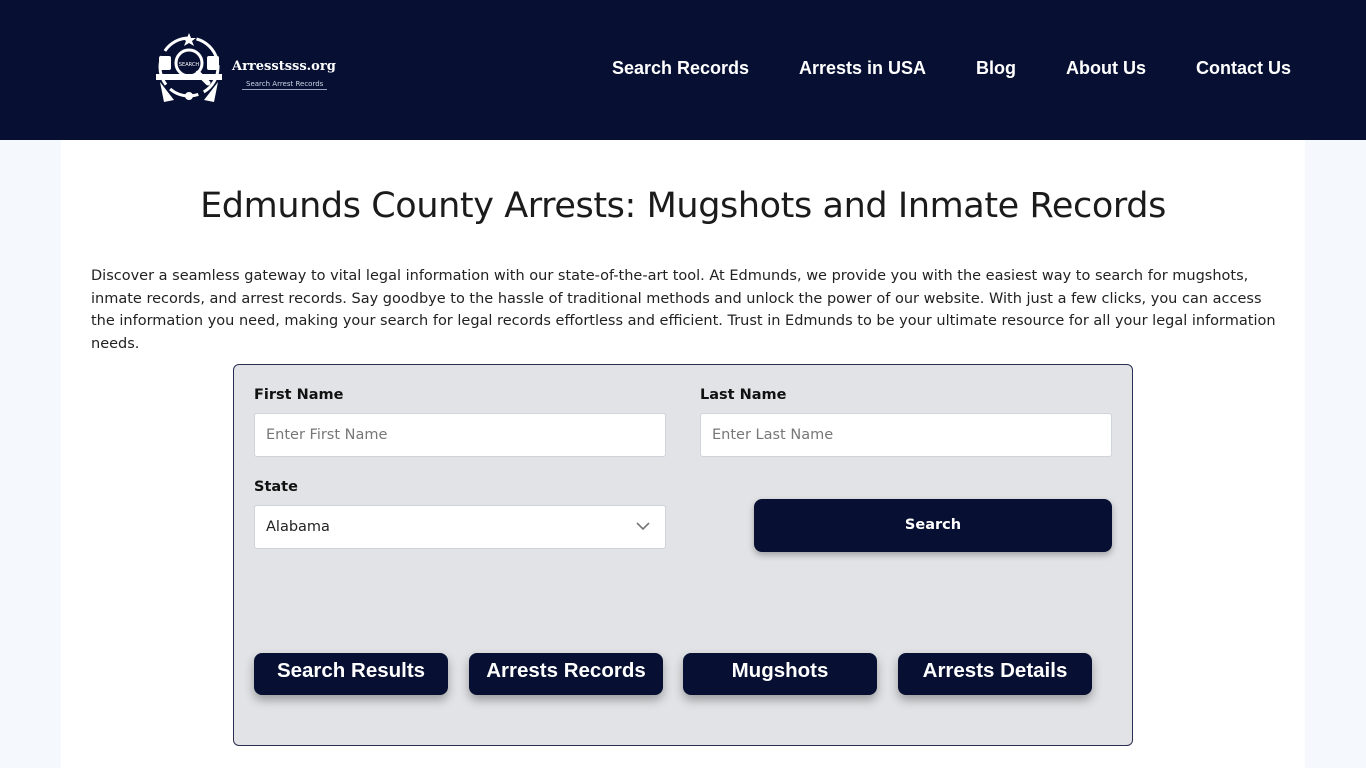 The width and height of the screenshot is (1366, 768). Describe the element at coordinates (743, 395) in the screenshot. I see `last-name-label: Last Name` at that location.